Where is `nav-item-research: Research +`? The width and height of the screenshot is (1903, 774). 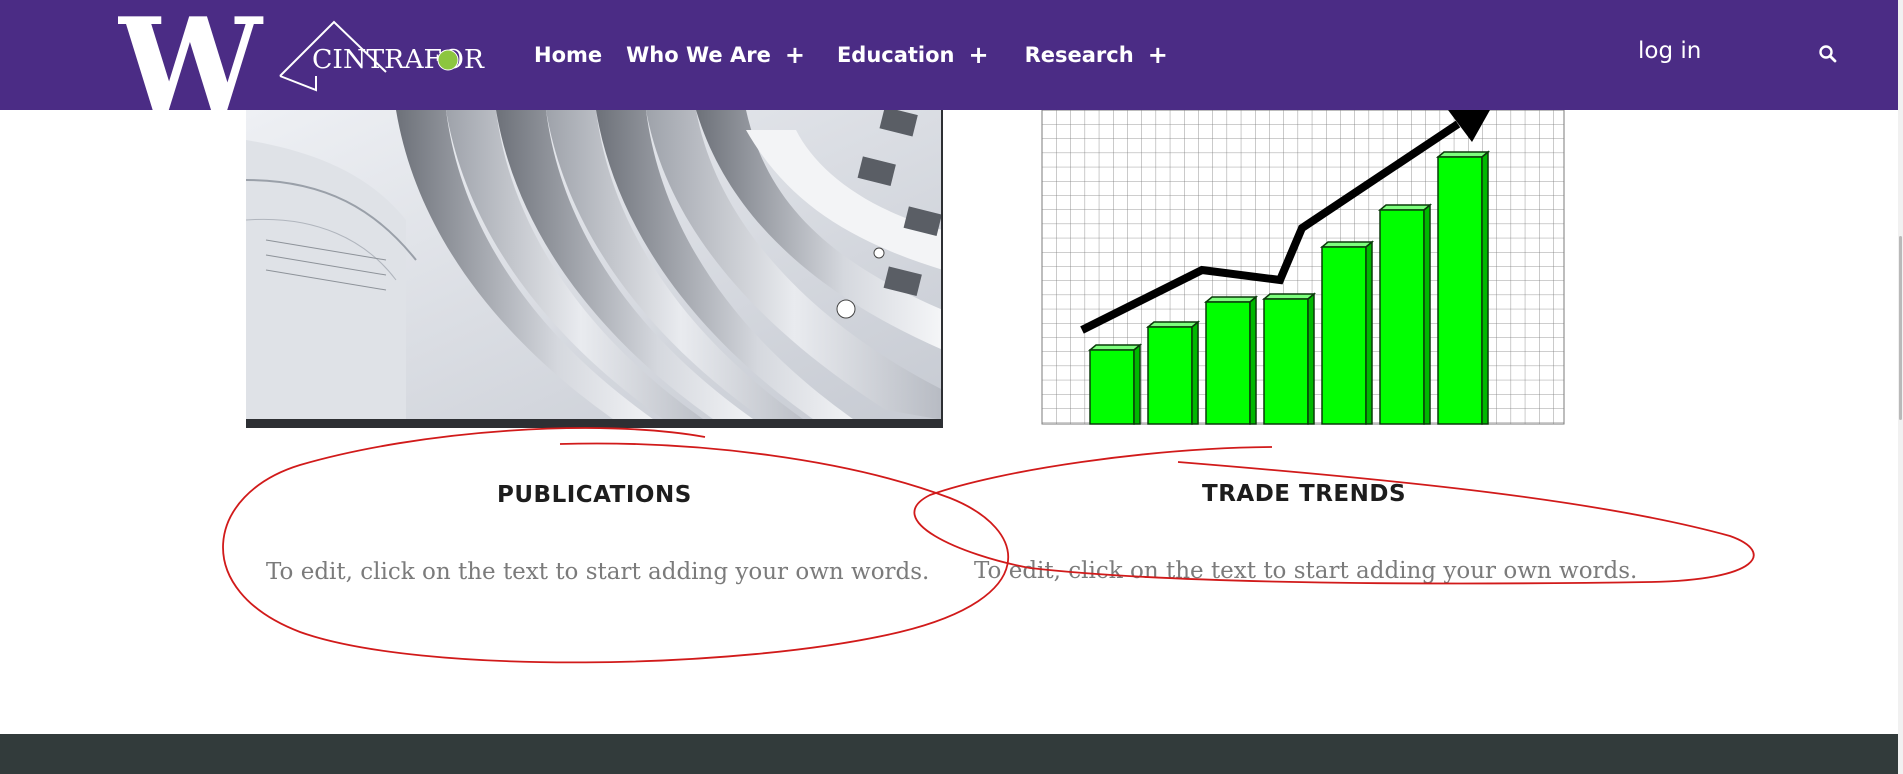 nav-item-research: Research + is located at coordinates (1096, 55).